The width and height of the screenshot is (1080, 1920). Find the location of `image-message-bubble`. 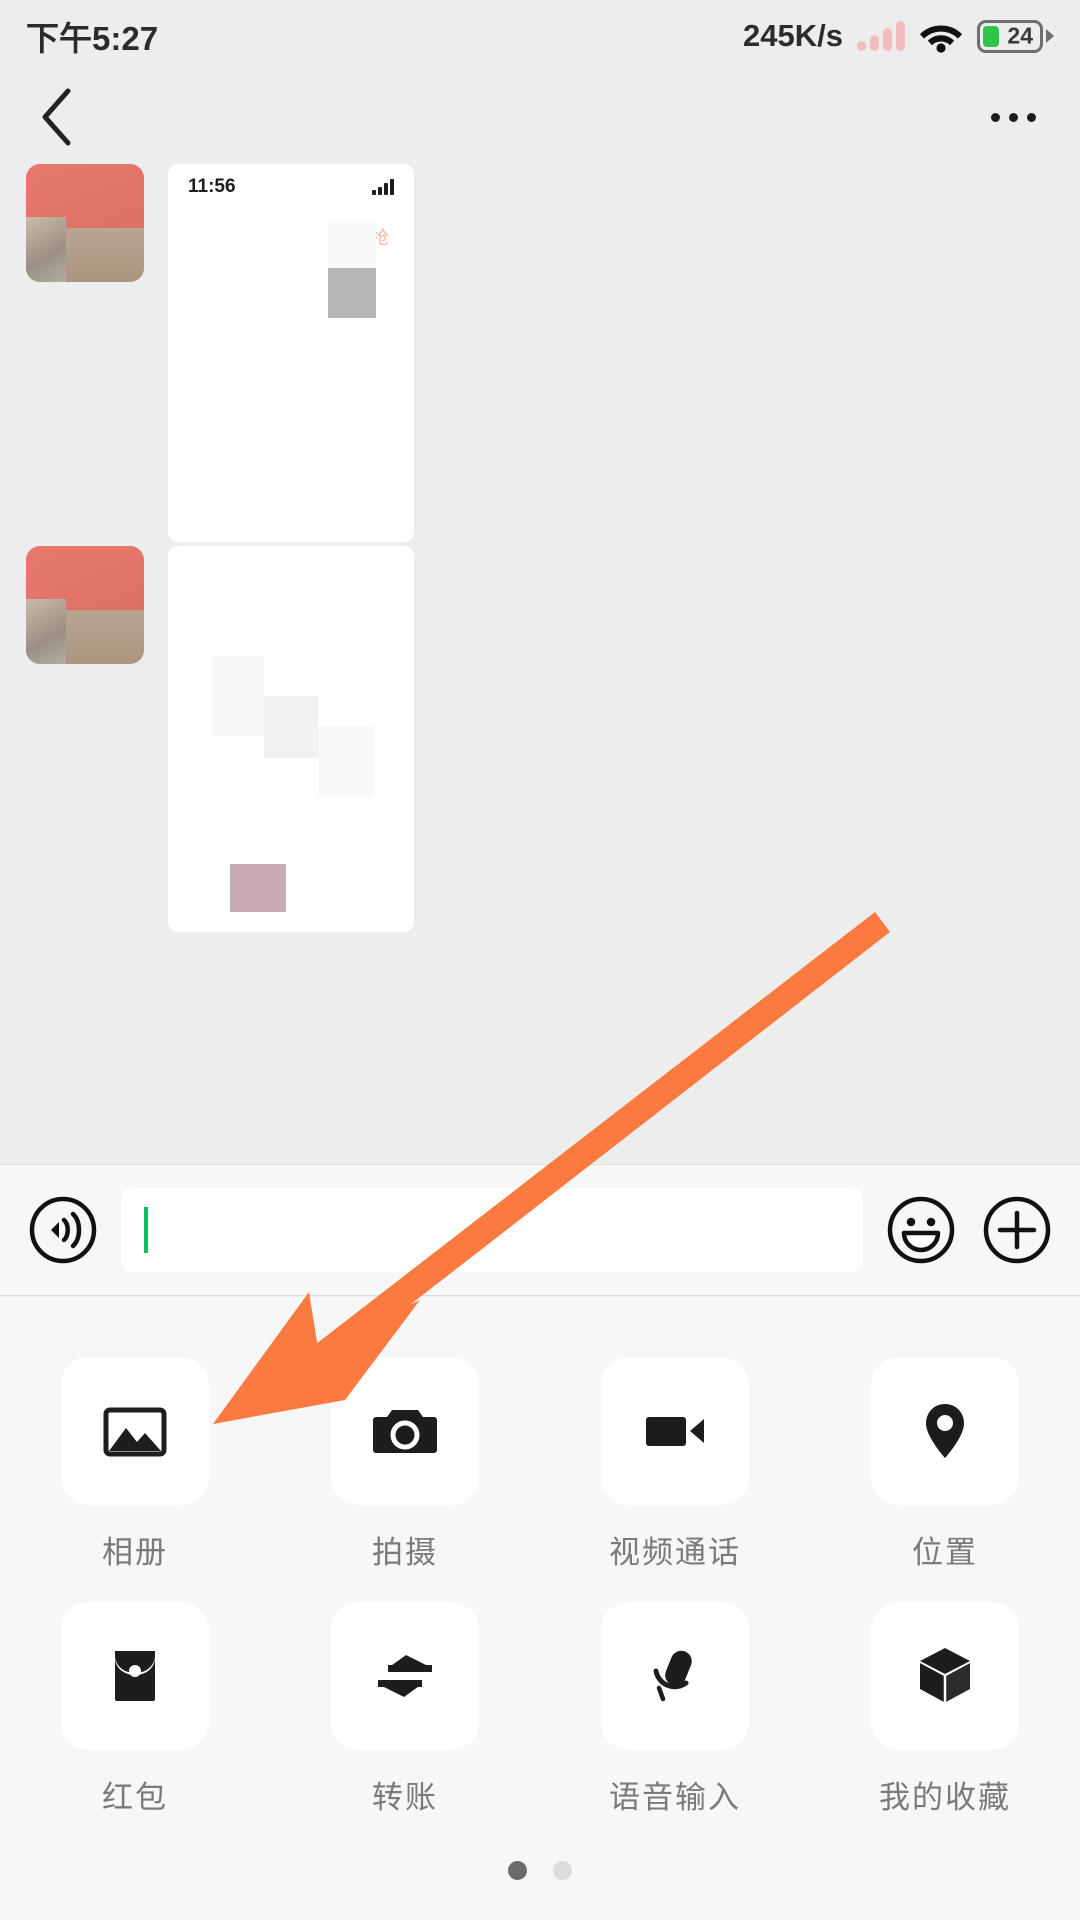

image-message-bubble is located at coordinates (291, 739).